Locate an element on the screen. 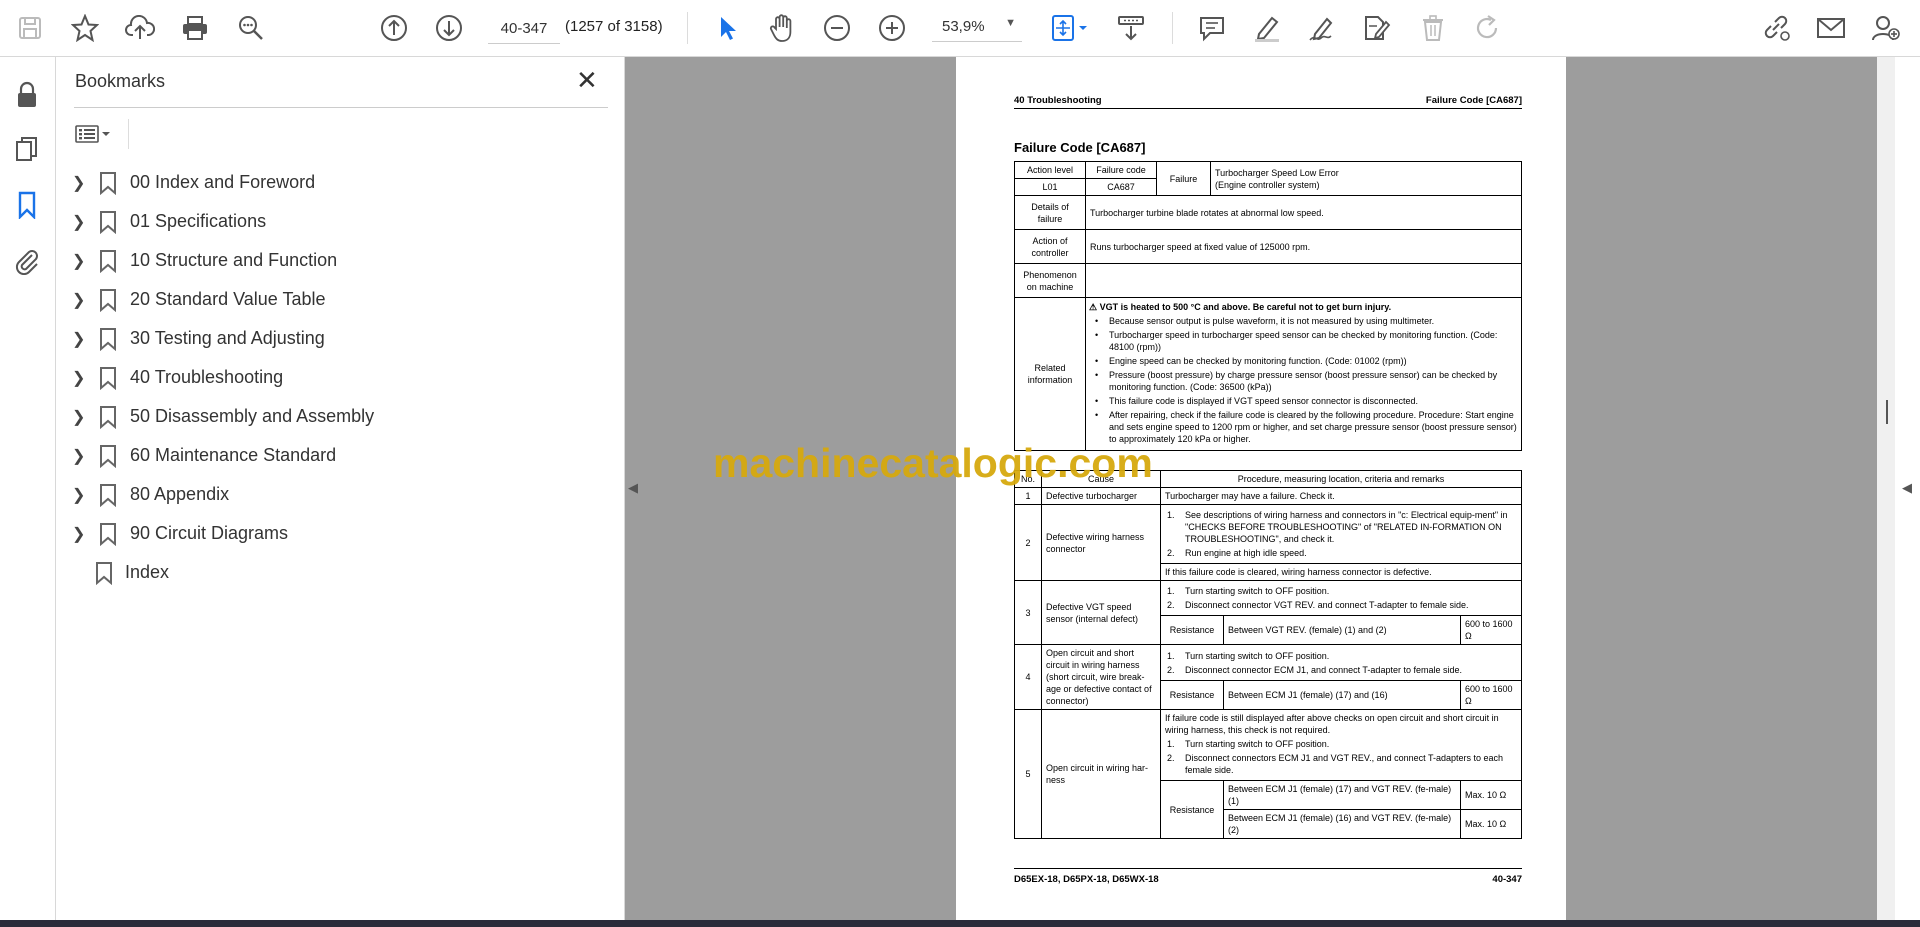  fill-sign-icon is located at coordinates (1377, 28).